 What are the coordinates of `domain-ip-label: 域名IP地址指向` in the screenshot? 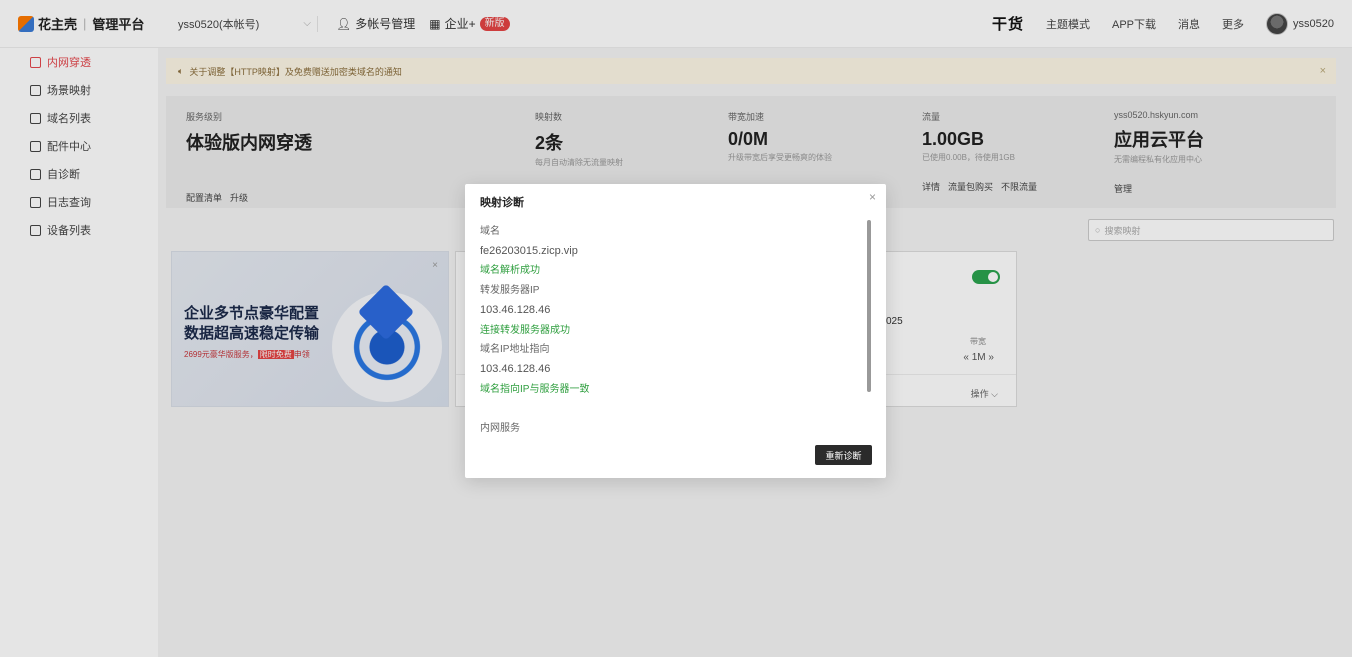 It's located at (515, 350).